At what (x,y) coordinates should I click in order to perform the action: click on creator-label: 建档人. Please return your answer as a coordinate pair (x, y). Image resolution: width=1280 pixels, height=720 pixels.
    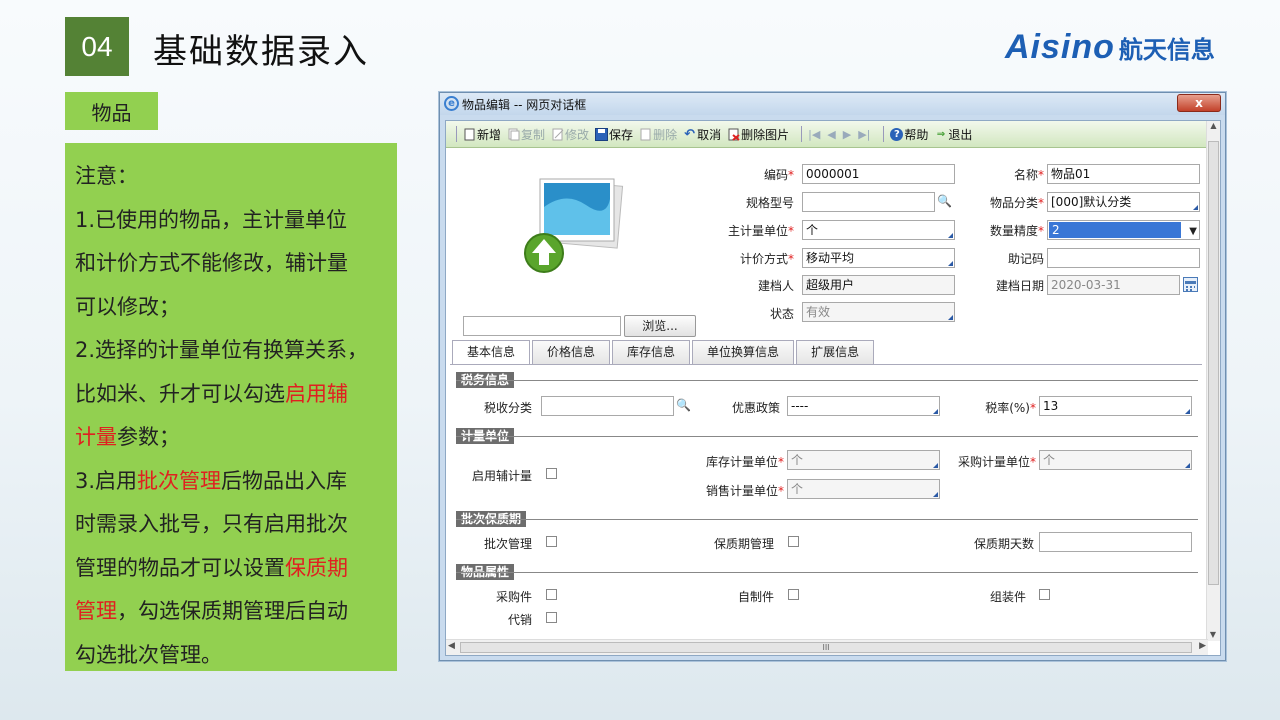
    Looking at the image, I should click on (775, 286).